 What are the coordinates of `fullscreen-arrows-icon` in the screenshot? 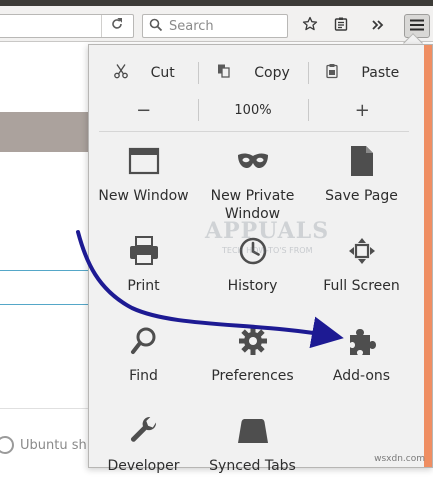 It's located at (362, 251).